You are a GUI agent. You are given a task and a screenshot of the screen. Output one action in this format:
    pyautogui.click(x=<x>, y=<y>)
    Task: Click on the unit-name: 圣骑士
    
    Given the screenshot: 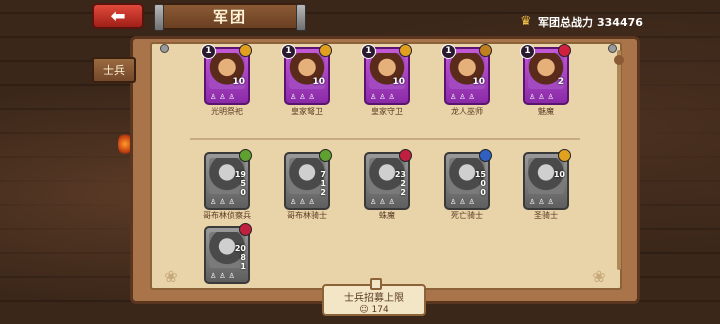 What is the action you would take?
    pyautogui.click(x=546, y=215)
    